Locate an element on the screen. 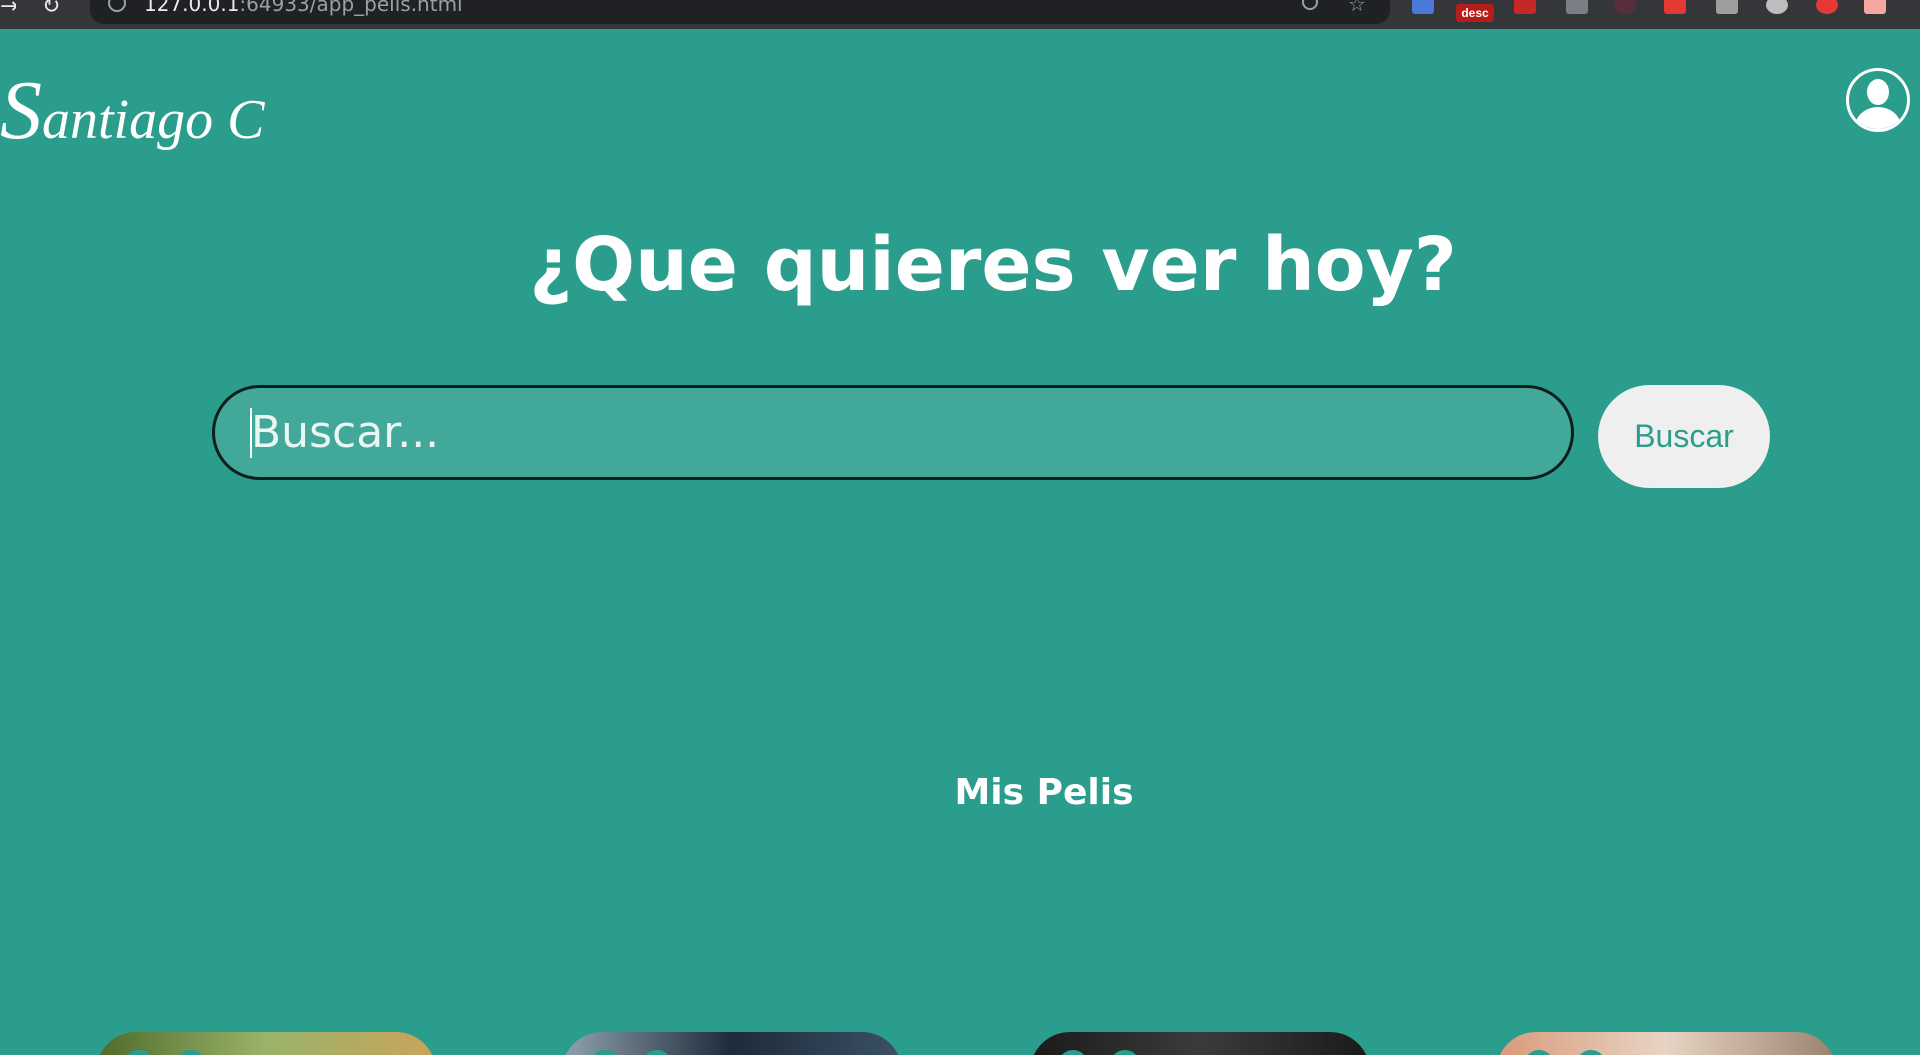 This screenshot has height=1055, width=1920. site-logo: Santiago C is located at coordinates (132, 115).